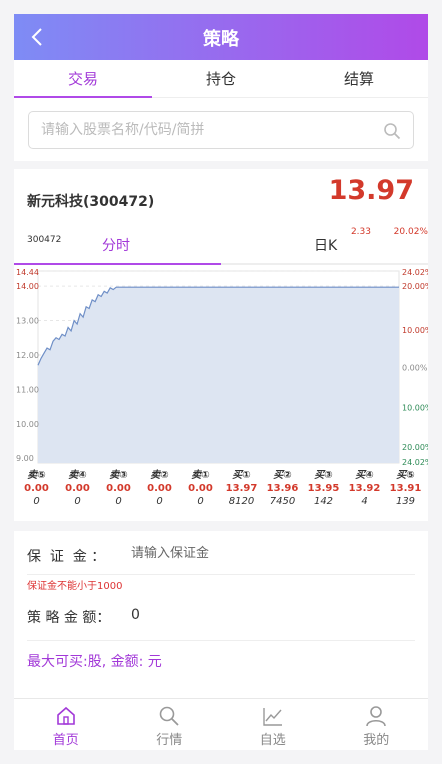 The image size is (442, 764). I want to click on order-level-label: 买①, so click(241, 475).